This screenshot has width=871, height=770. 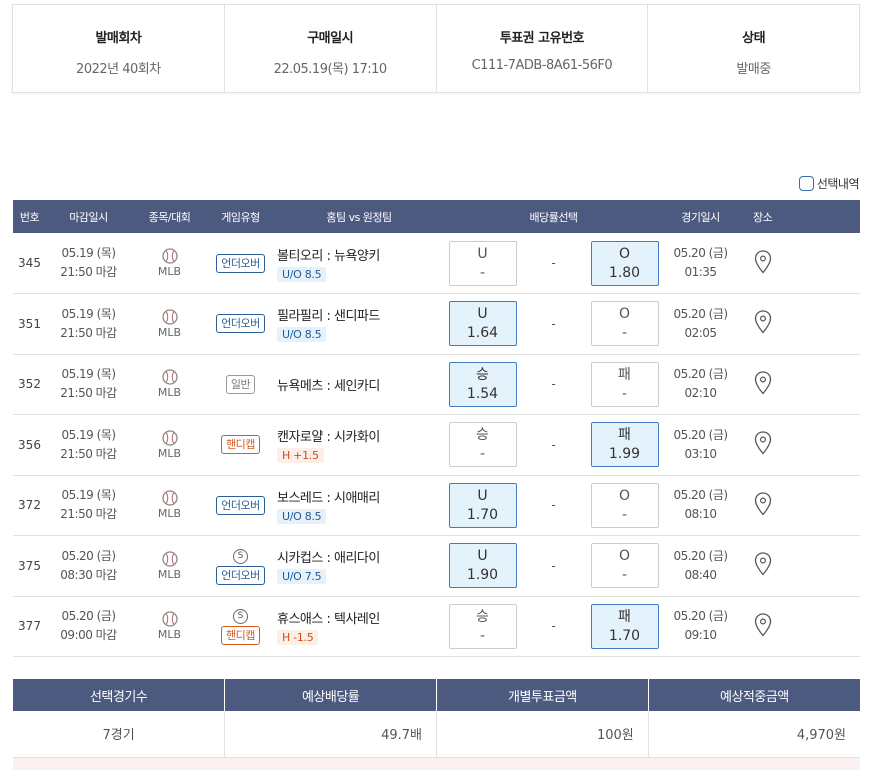 What do you see at coordinates (624, 263) in the screenshot?
I see `odds-option-2-button: O 1.80` at bounding box center [624, 263].